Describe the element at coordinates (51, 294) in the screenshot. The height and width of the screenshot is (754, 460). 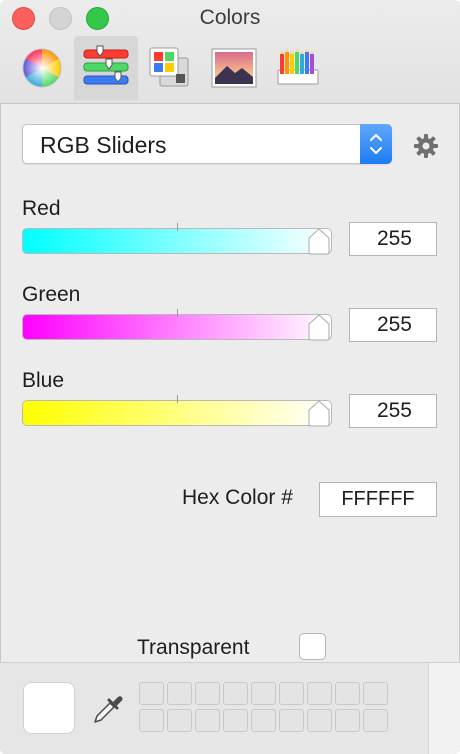
I see `green-label: Green` at that location.